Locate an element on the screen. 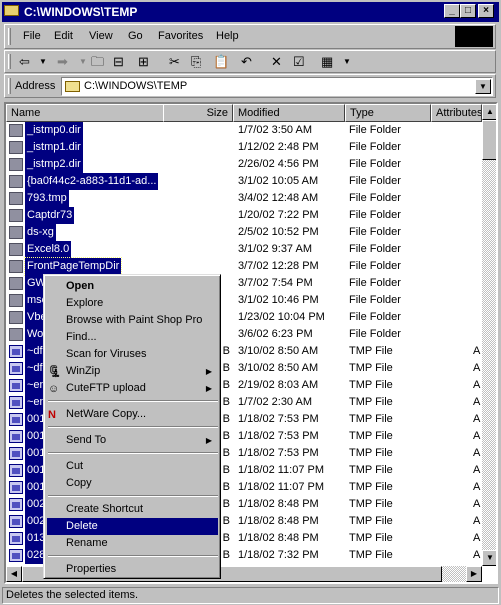  file-modified: 3/7/02 7:54 PM is located at coordinates (275, 283).